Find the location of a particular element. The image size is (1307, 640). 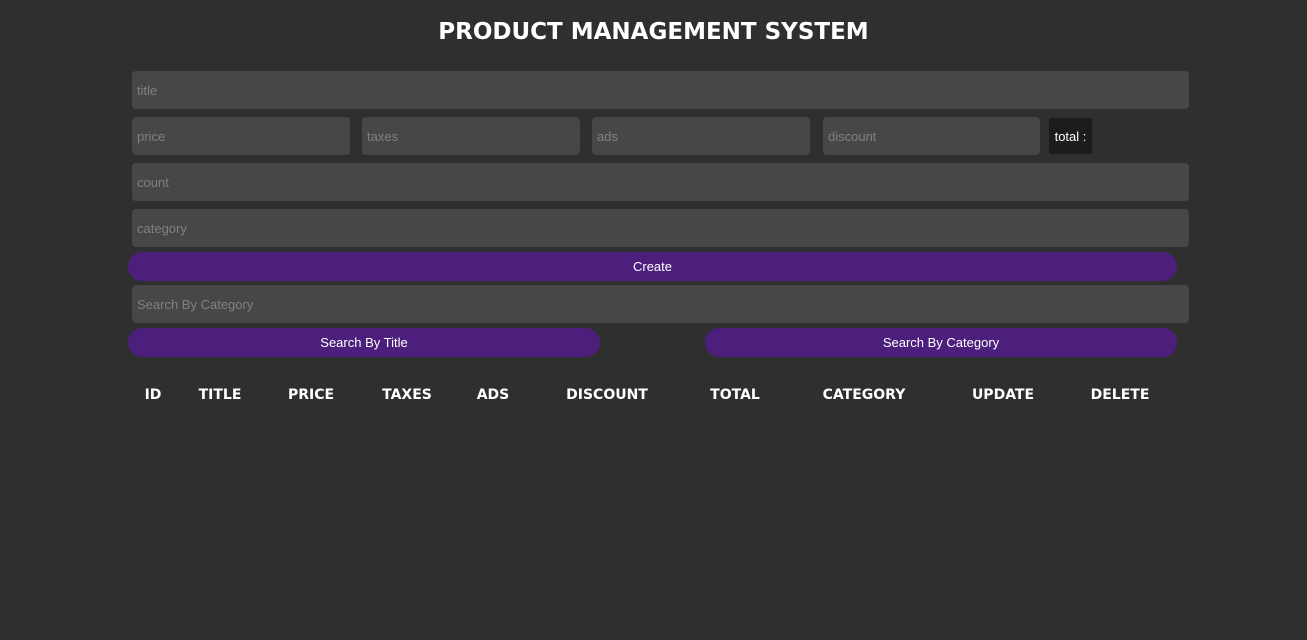

search-input is located at coordinates (660, 304).